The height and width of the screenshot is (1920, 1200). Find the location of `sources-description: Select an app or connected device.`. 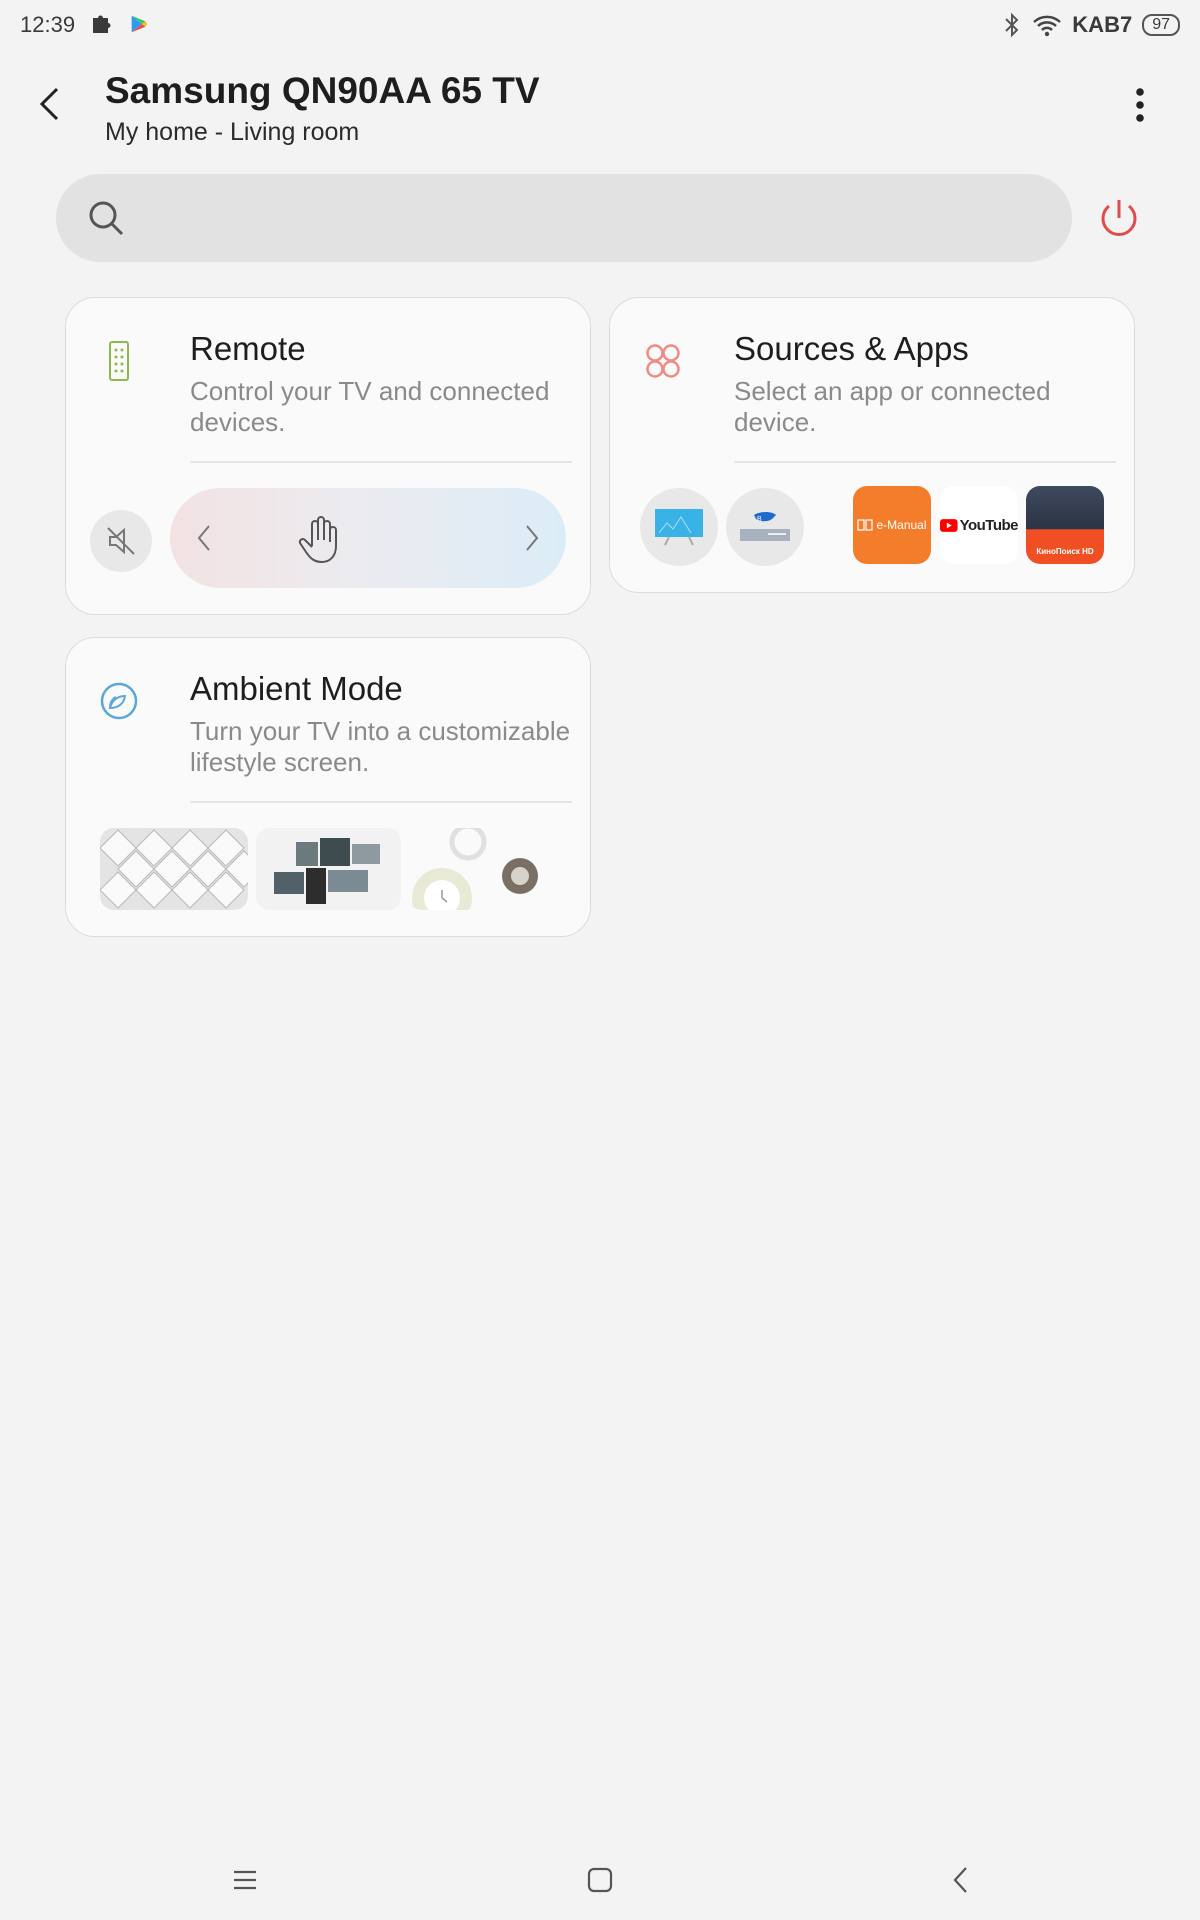

sources-description: Select an app or connected device. is located at coordinates (892, 406).